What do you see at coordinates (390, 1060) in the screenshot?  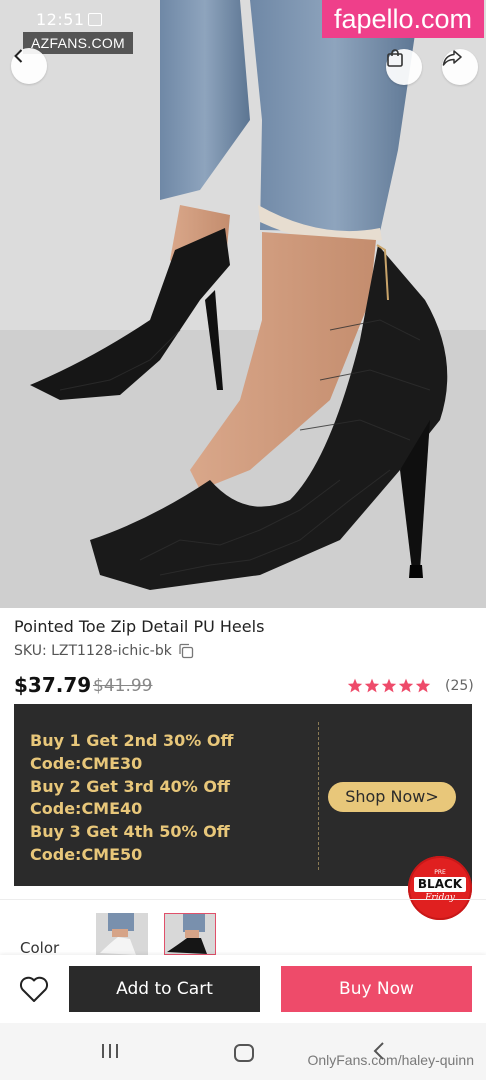 I see `watermark-onlyfans: OnlyFans.com/haley-quinn` at bounding box center [390, 1060].